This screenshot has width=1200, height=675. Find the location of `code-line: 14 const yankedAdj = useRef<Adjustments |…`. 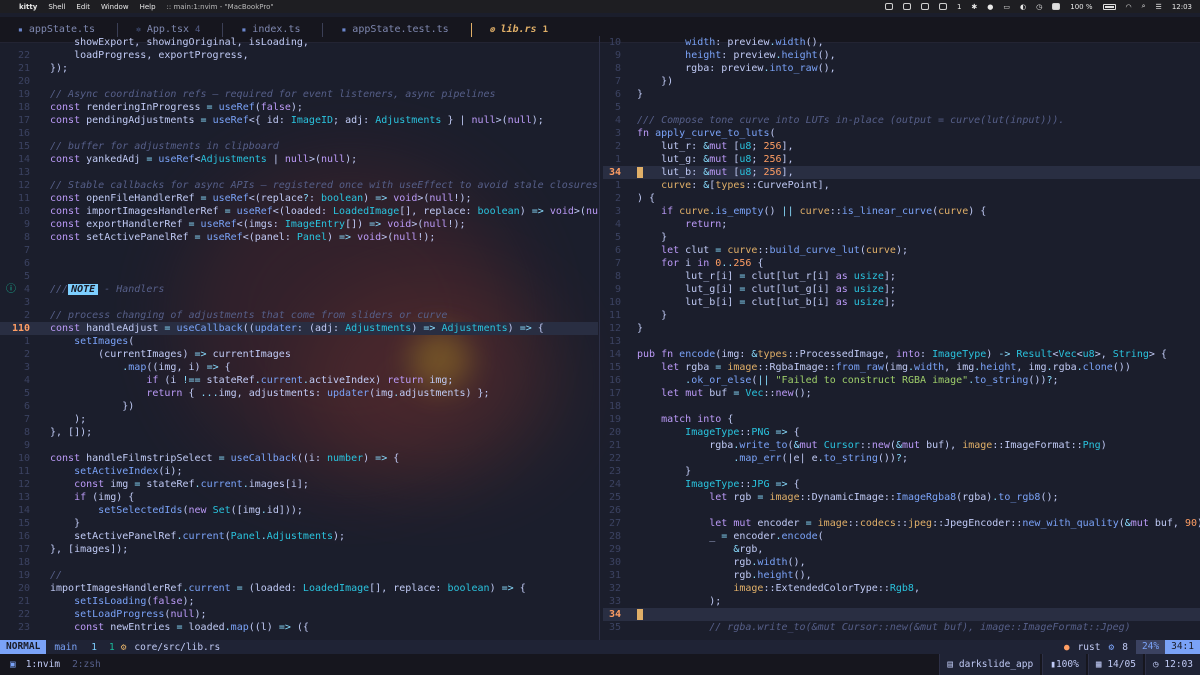

code-line: 14 const yankedAdj = useRef<Adjustments |… is located at coordinates (299, 159).